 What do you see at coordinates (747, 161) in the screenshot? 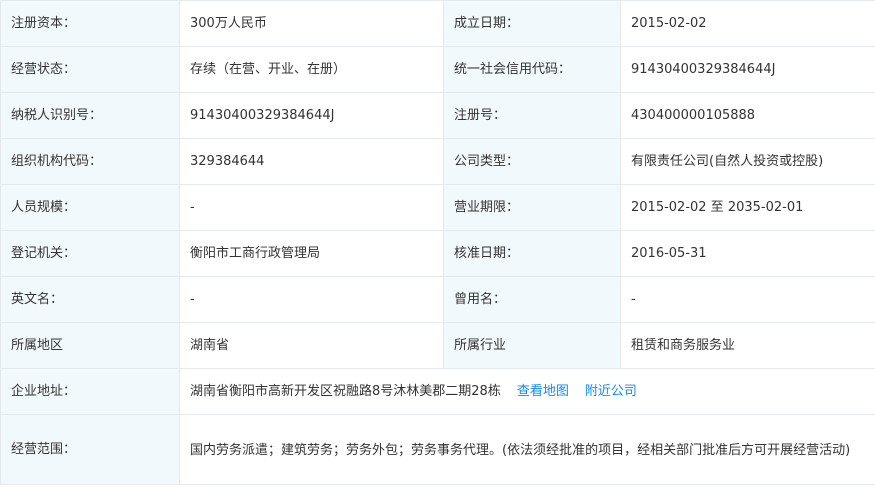
I see `value-company-type: 有限责任公司(自然人投资或控股)` at bounding box center [747, 161].